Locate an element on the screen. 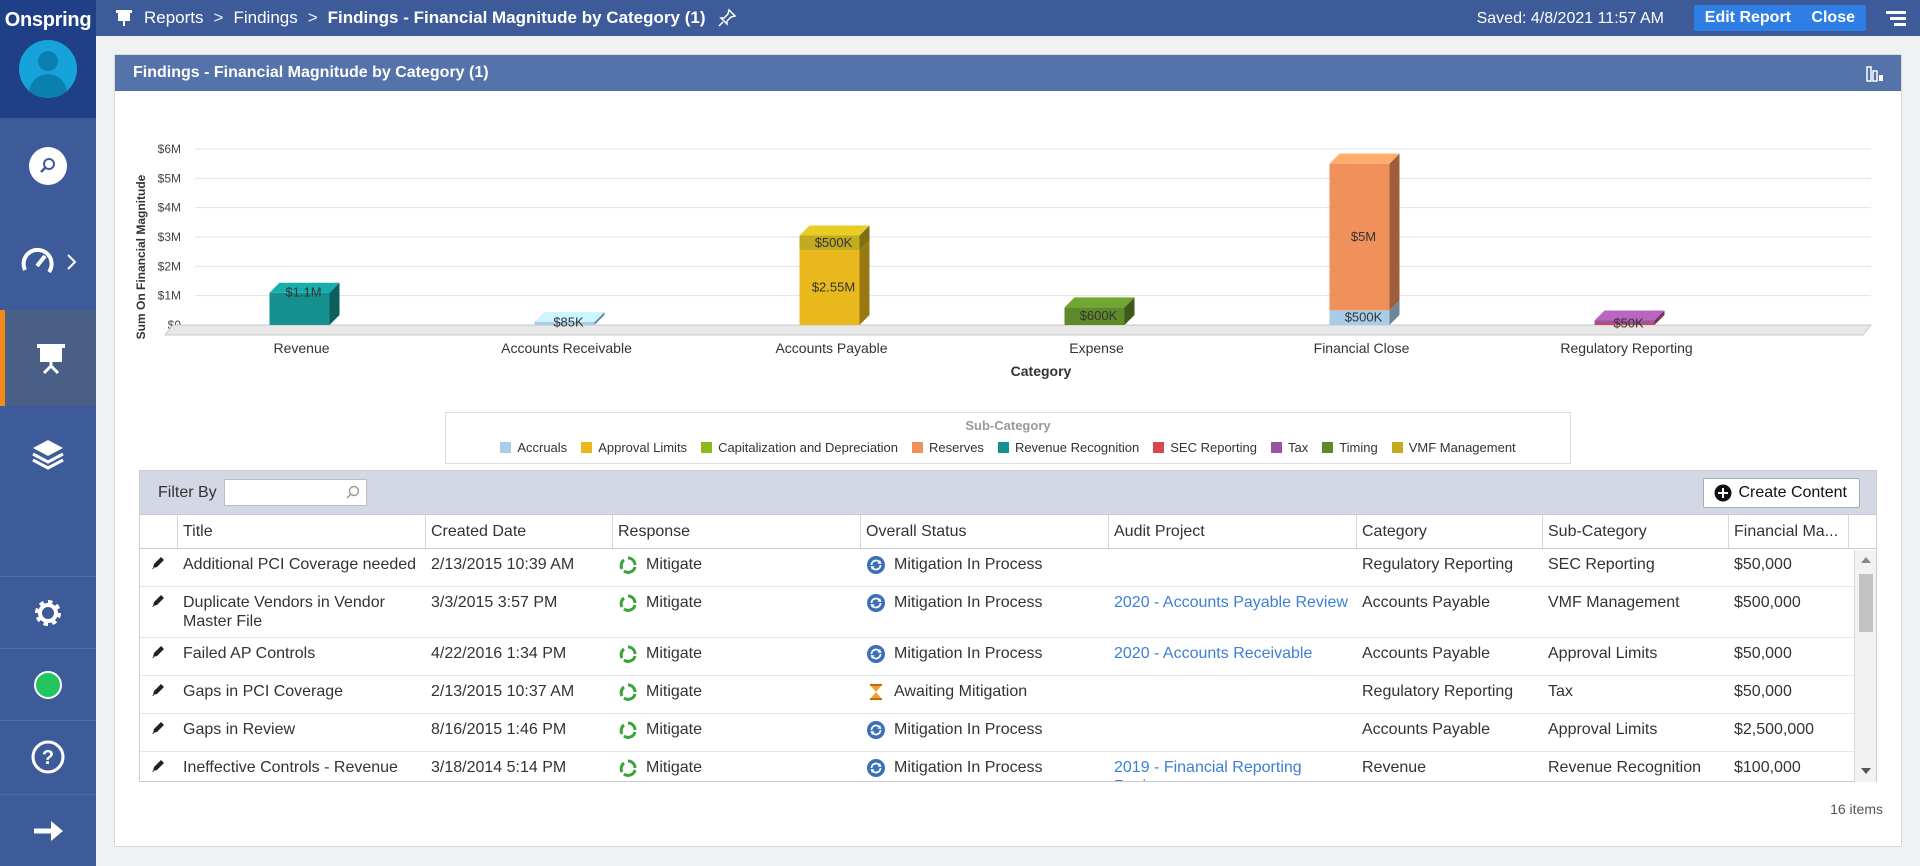 The image size is (1920, 866). y-tick-label: $4M is located at coordinates (169, 208).